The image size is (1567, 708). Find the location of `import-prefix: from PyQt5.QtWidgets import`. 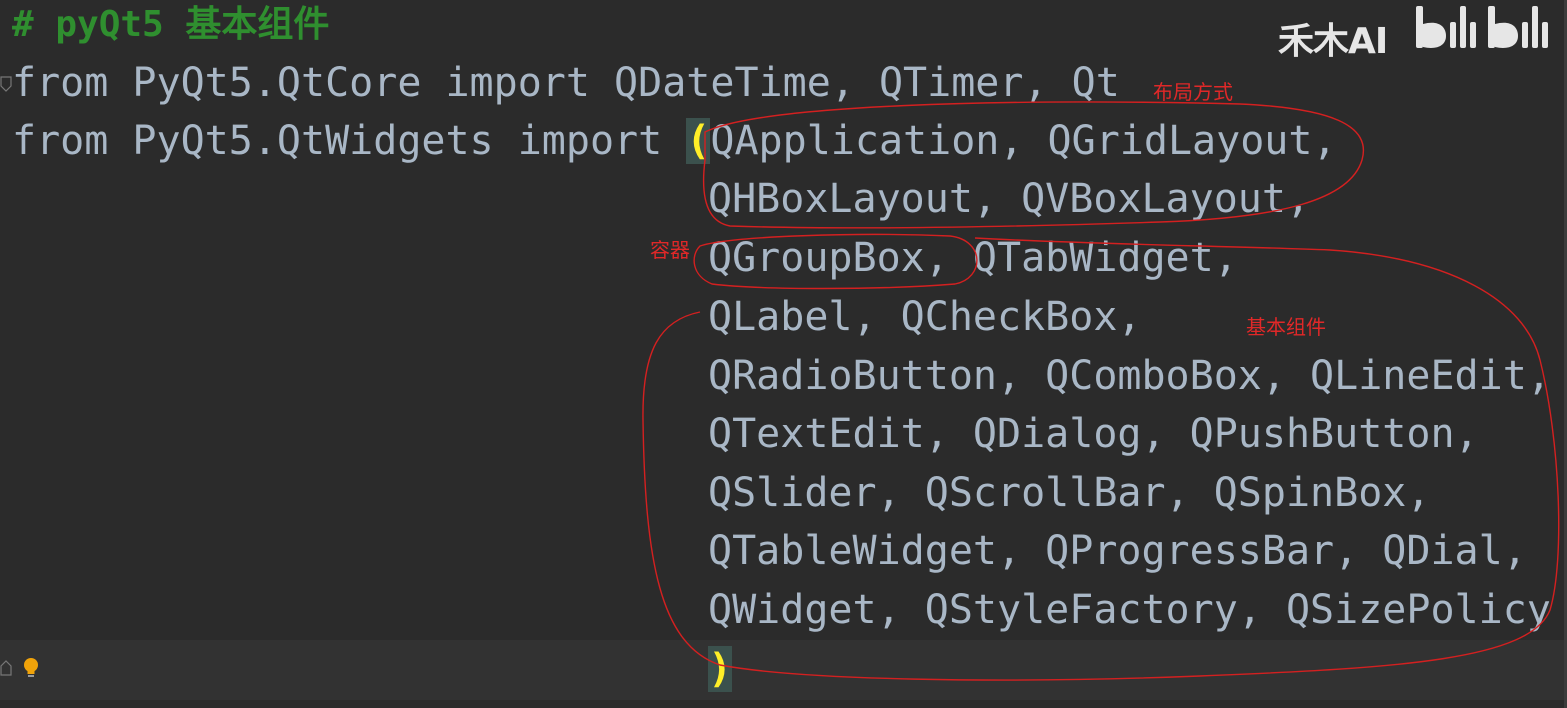

import-prefix: from PyQt5.QtWidgets import is located at coordinates (349, 141).